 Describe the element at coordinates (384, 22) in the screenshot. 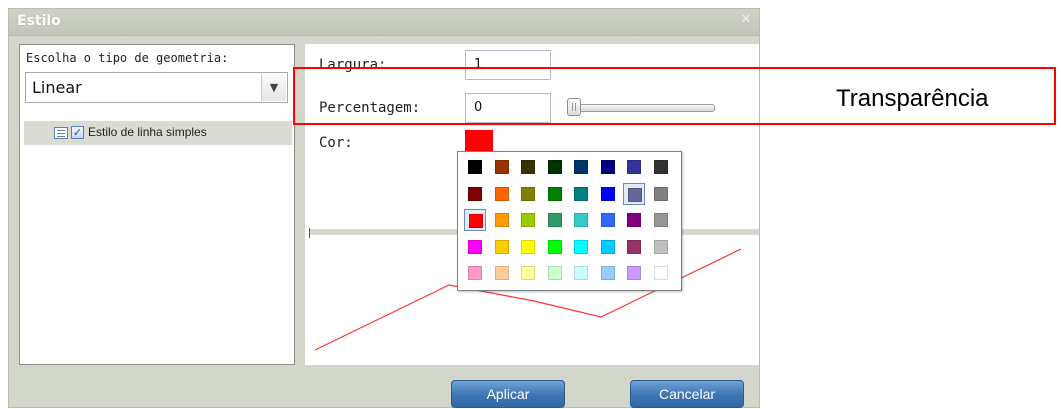

I see `dialog-titlebar: Estilo ✕` at that location.